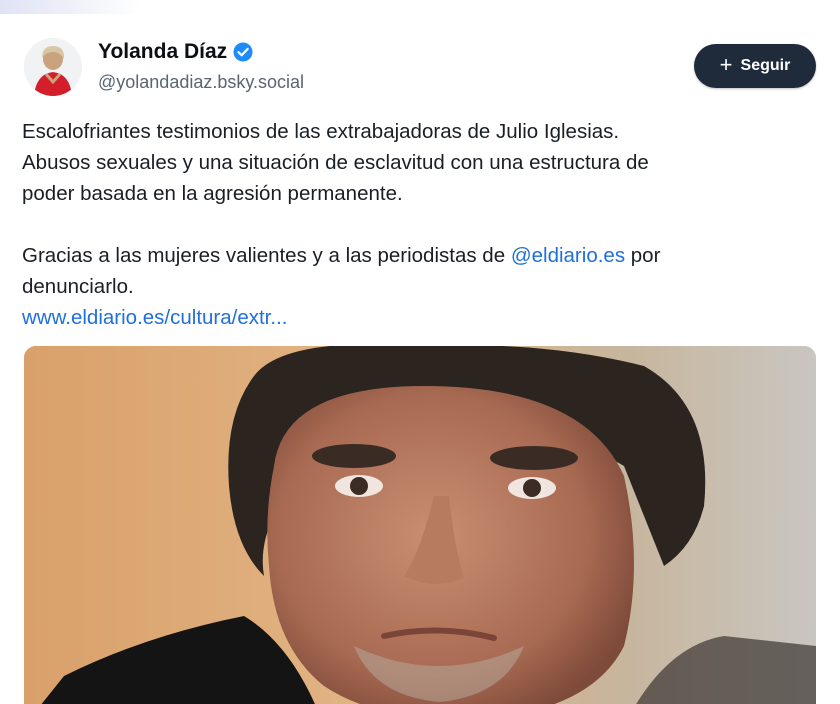 The width and height of the screenshot is (840, 704). What do you see at coordinates (420, 7) in the screenshot?
I see `top-edge` at bounding box center [420, 7].